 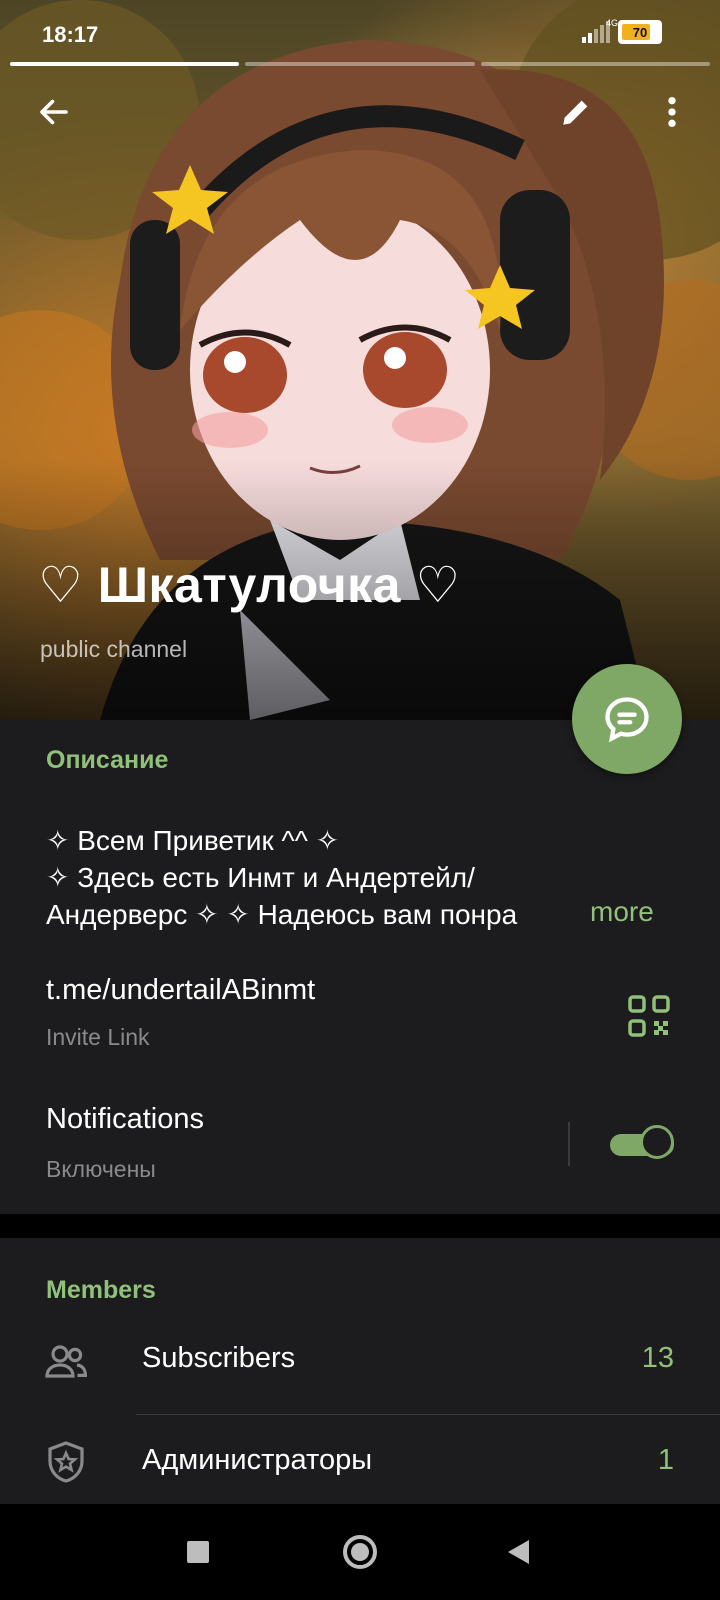 I want to click on system-navigation-bar, so click(x=360, y=1552).